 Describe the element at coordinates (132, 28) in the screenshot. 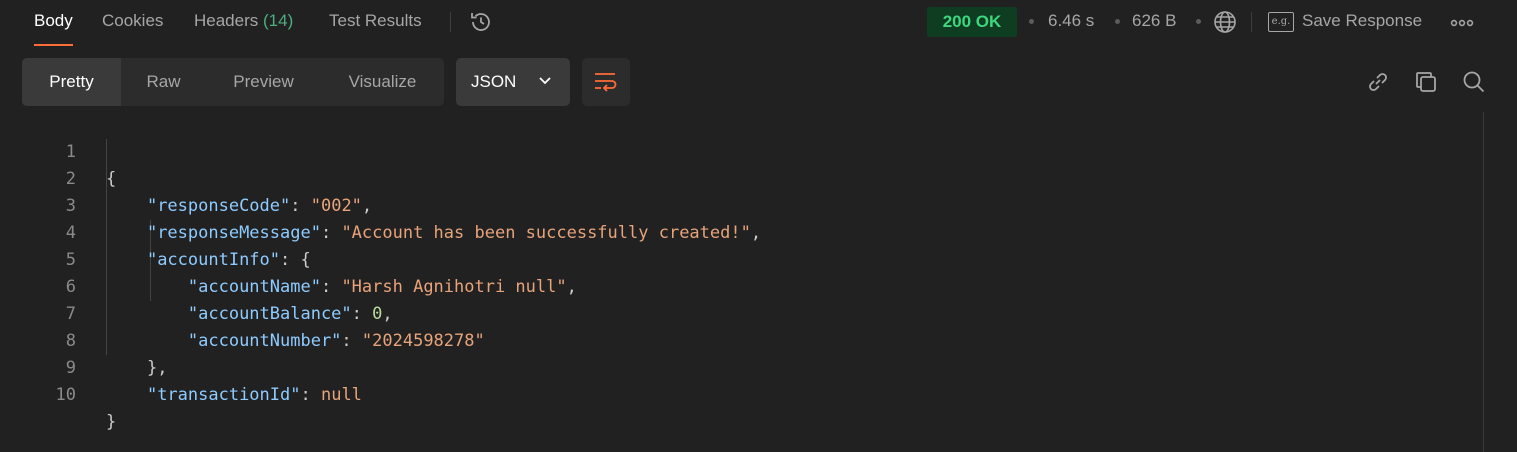

I see `tab-cookies: Cookies` at that location.